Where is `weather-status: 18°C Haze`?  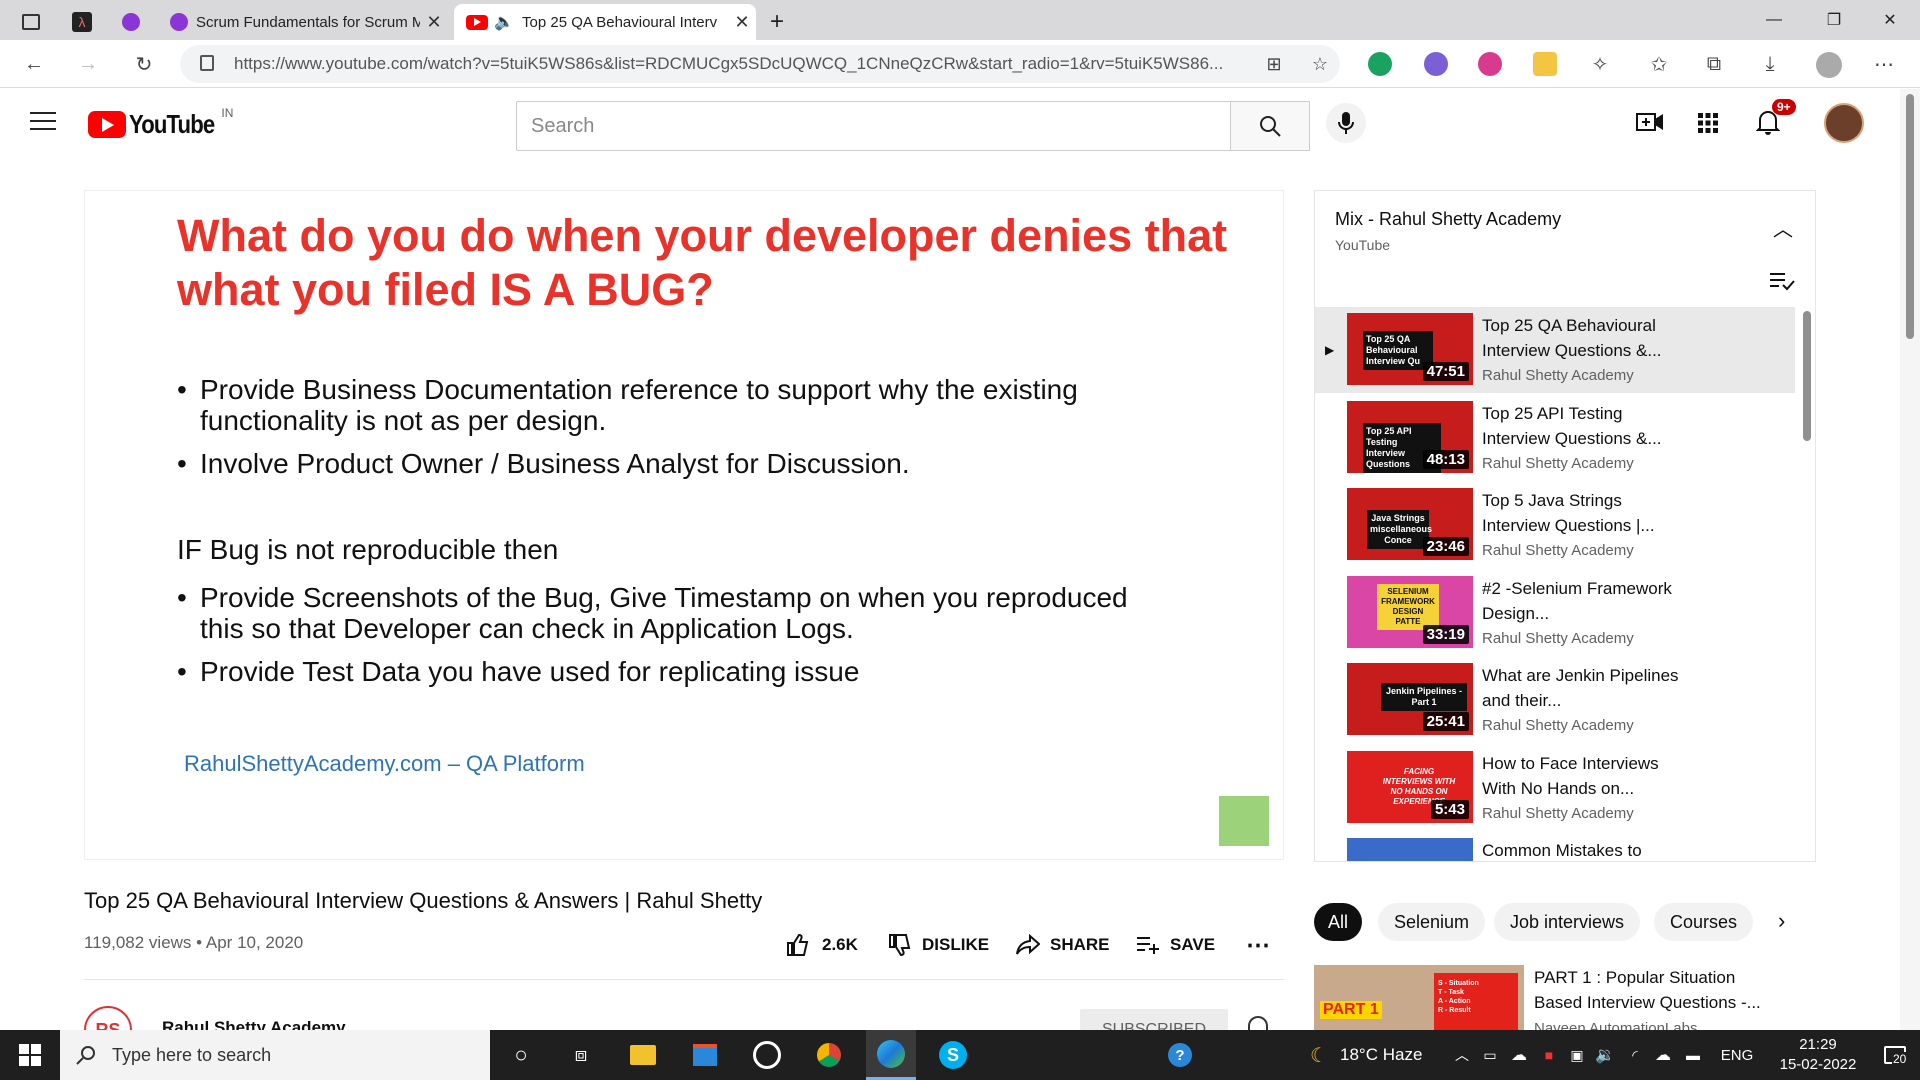 weather-status: 18°C Haze is located at coordinates (1390, 1055).